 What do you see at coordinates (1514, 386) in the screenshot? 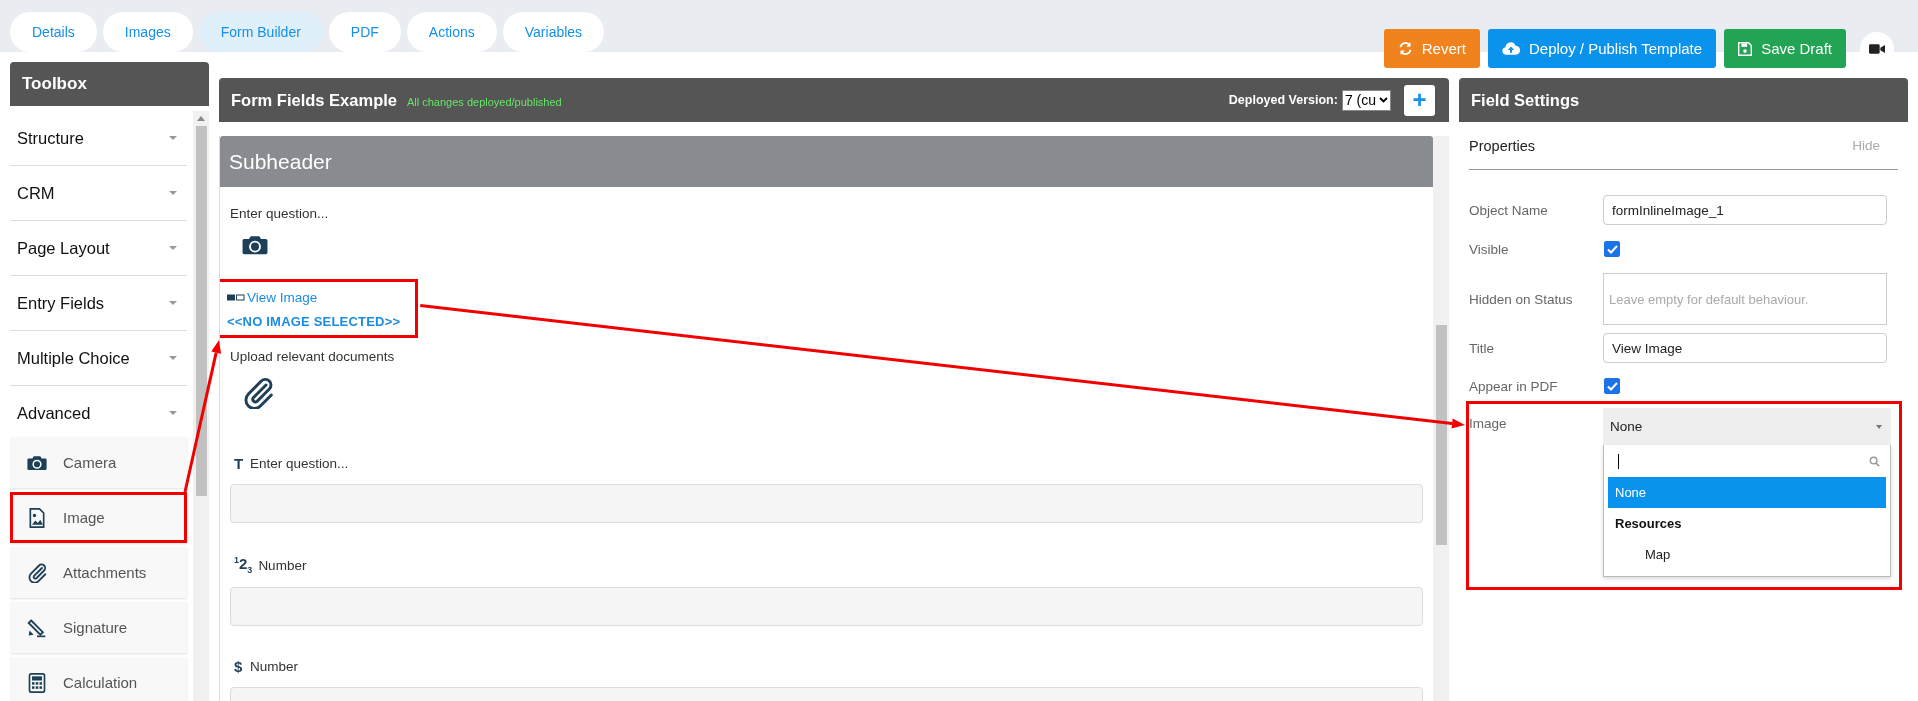
I see `field-label: Appear in PDF` at bounding box center [1514, 386].